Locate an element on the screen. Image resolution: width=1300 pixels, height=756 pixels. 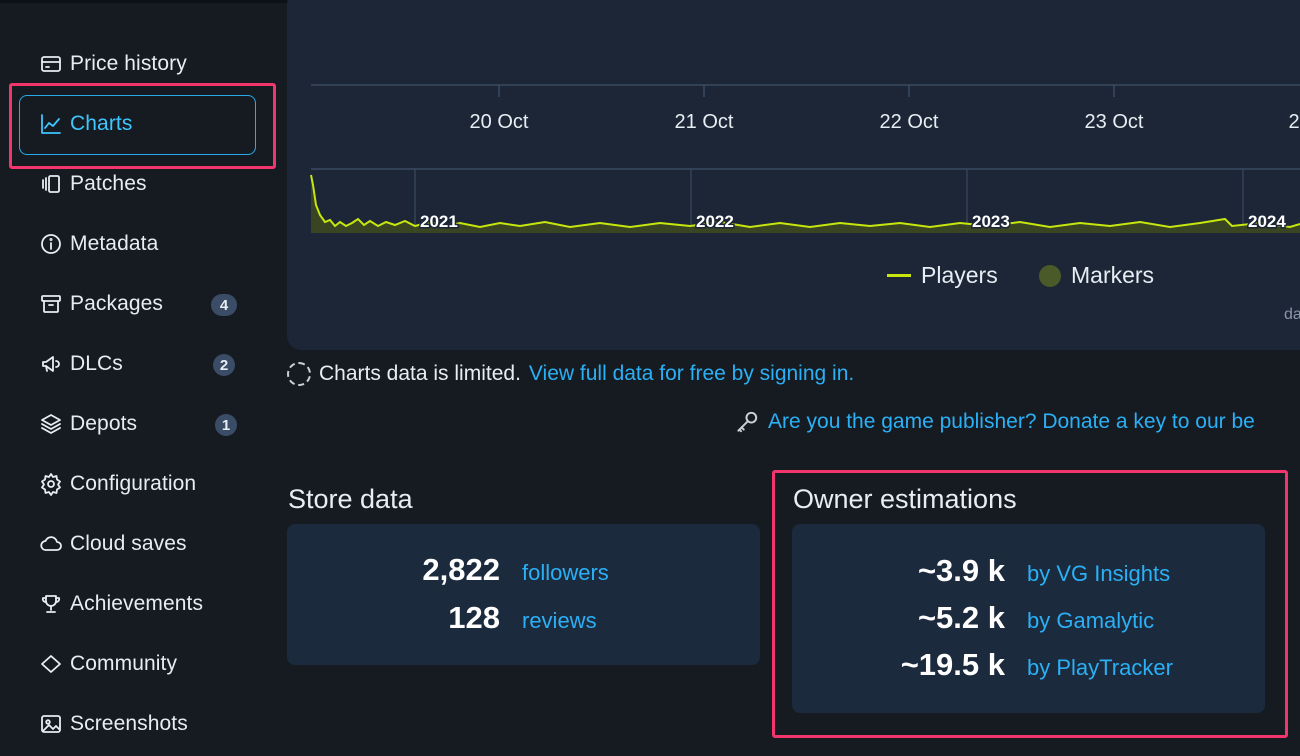
reviews-link: reviews is located at coordinates (559, 621).